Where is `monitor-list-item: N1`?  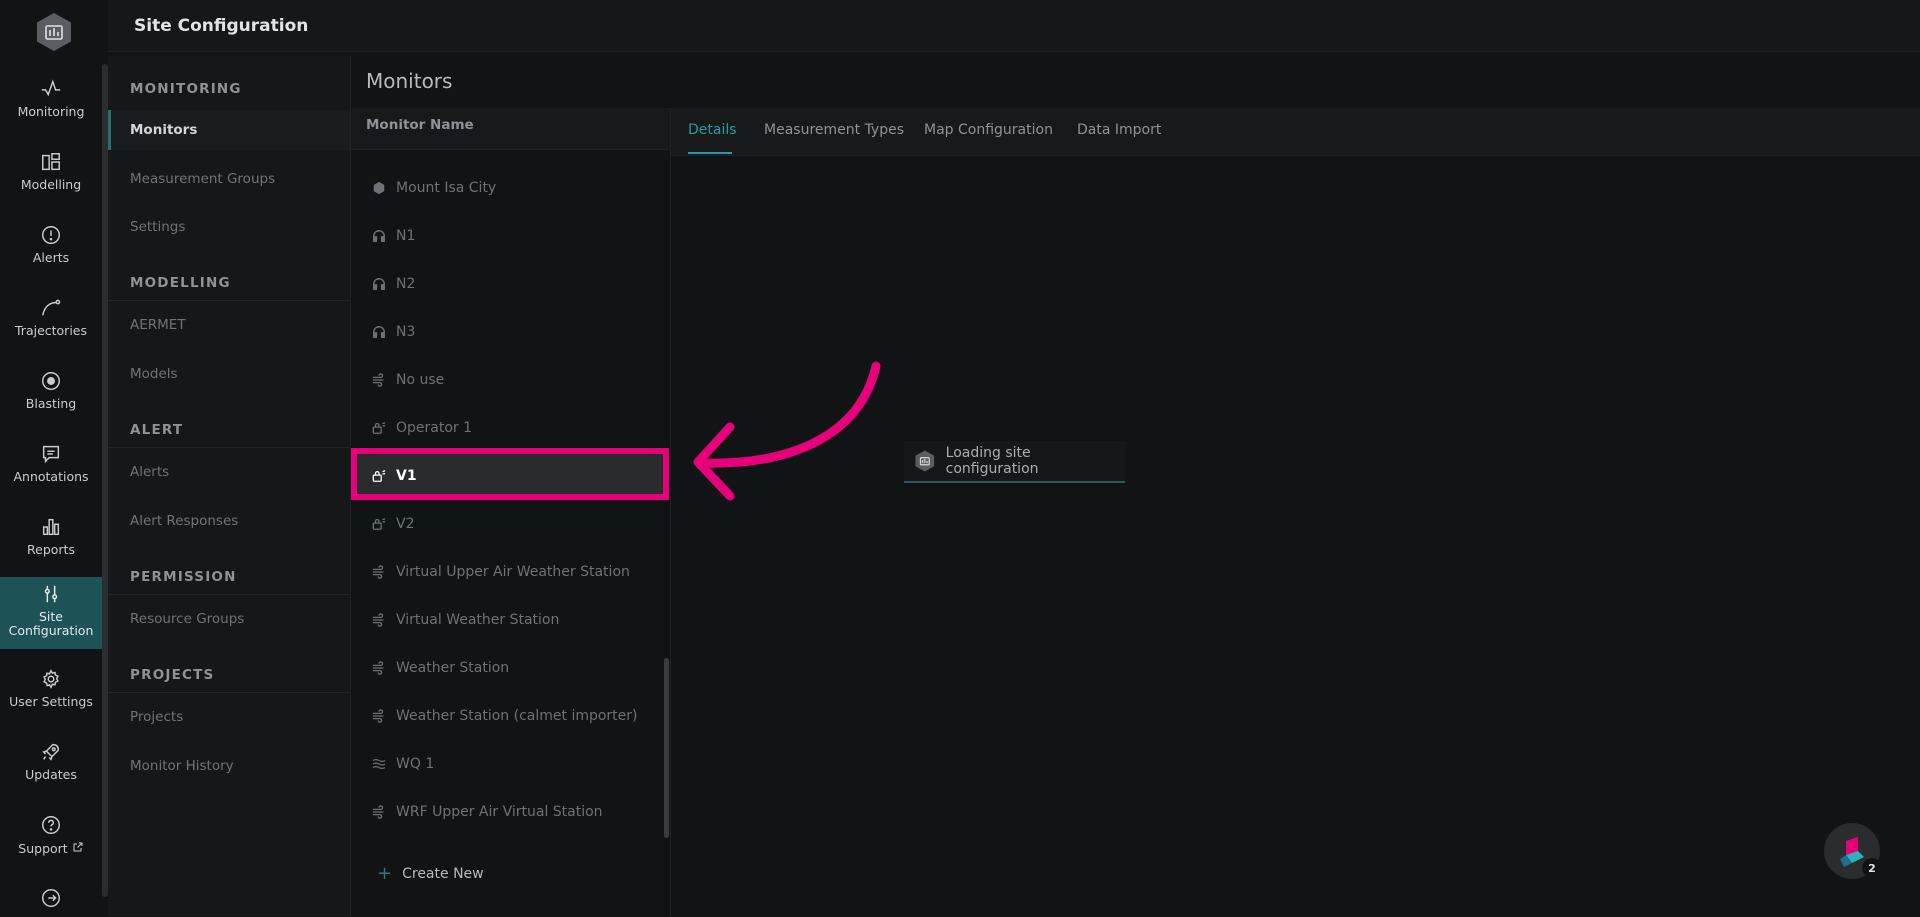 monitor-list-item: N1 is located at coordinates (521, 236).